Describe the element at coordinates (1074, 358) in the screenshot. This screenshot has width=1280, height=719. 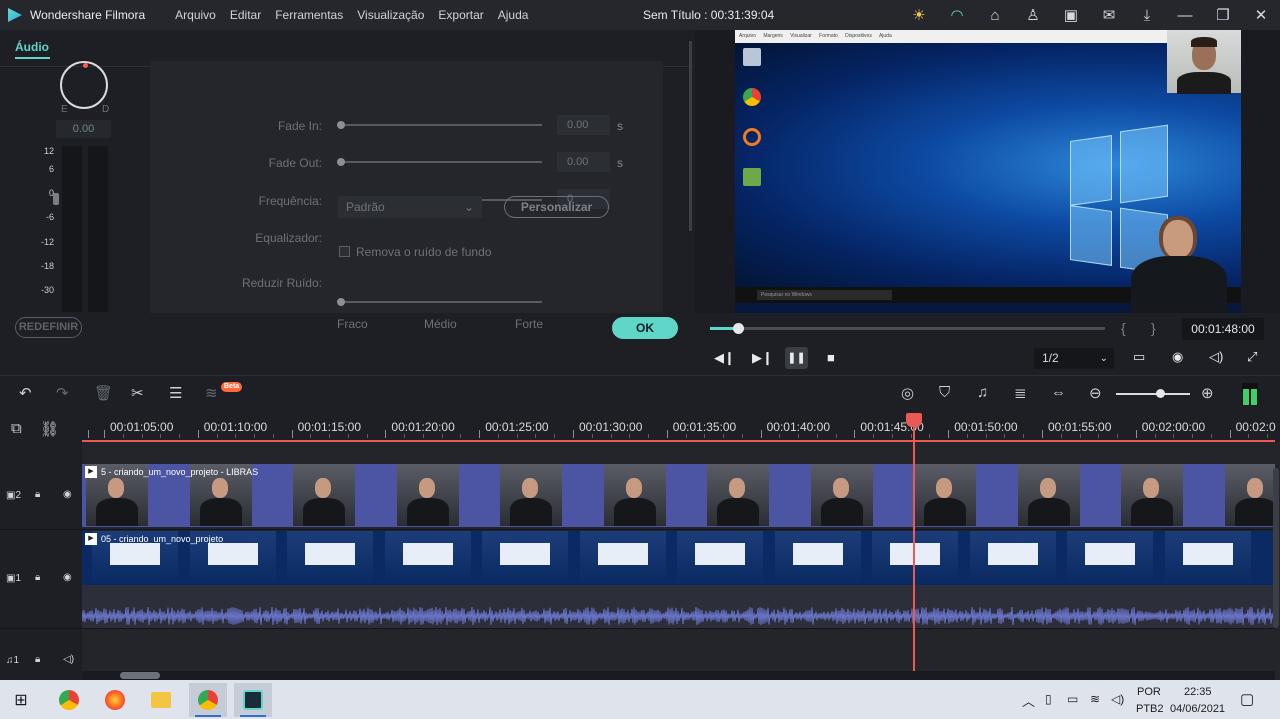
I see `playback-quality-select: 1/2 ⌄` at that location.